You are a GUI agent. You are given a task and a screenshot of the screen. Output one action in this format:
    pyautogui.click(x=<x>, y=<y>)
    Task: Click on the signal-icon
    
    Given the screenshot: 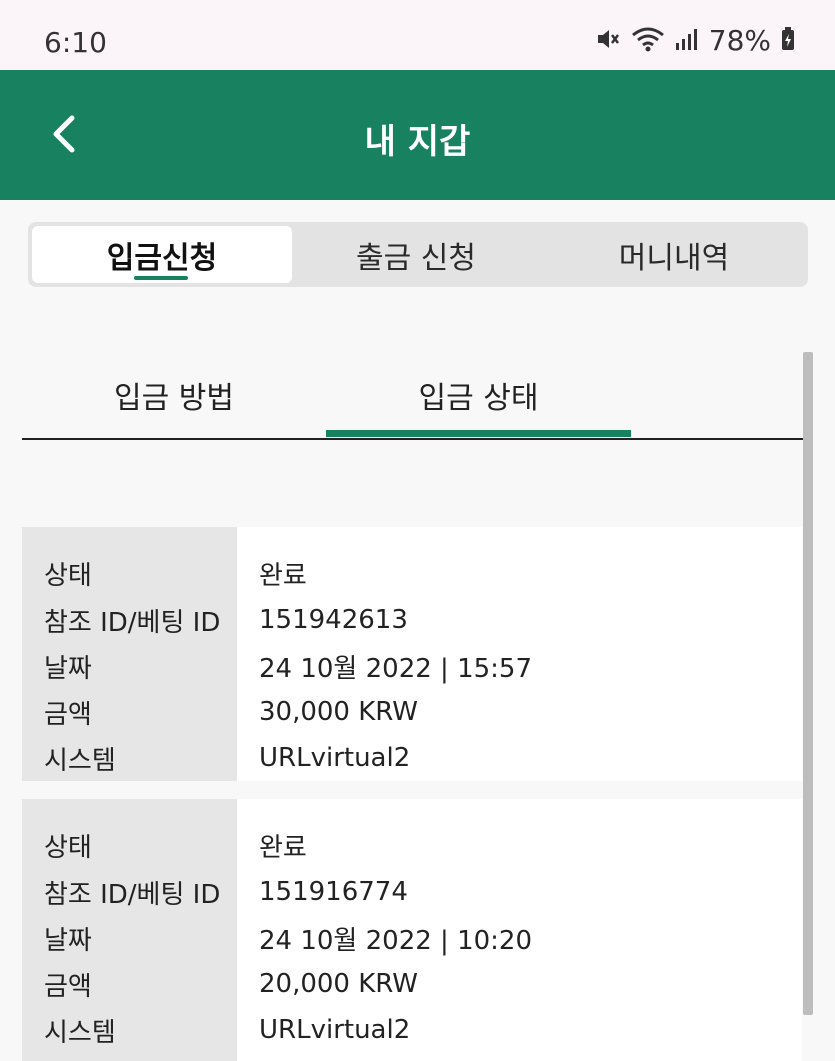 What is the action you would take?
    pyautogui.click(x=687, y=41)
    